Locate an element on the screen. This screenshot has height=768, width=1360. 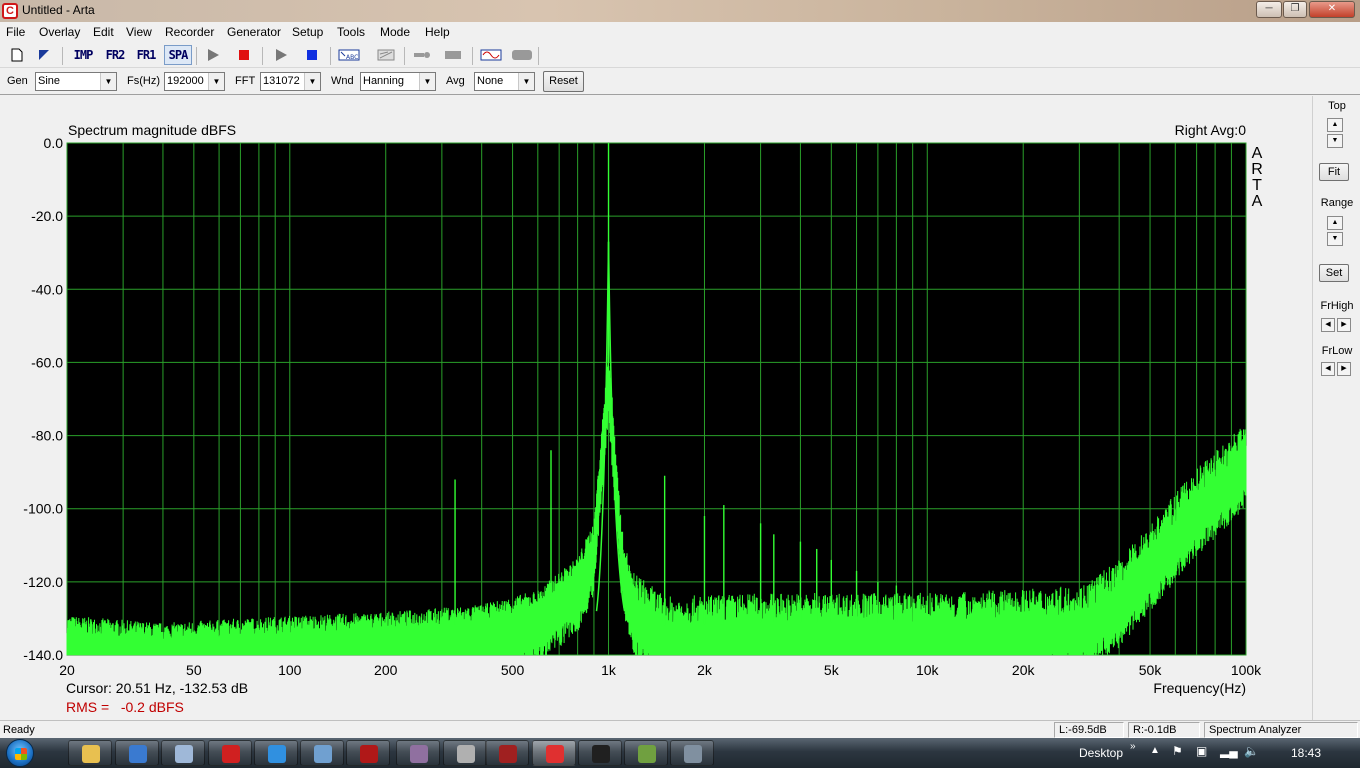
x-tick-label: 10k is located at coordinates (928, 670).